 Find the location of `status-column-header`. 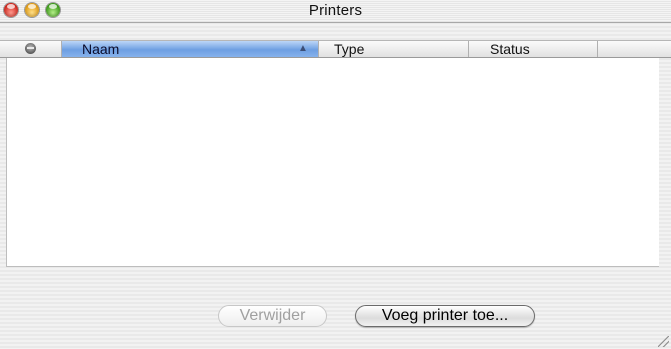

status-column-header is located at coordinates (31, 49).